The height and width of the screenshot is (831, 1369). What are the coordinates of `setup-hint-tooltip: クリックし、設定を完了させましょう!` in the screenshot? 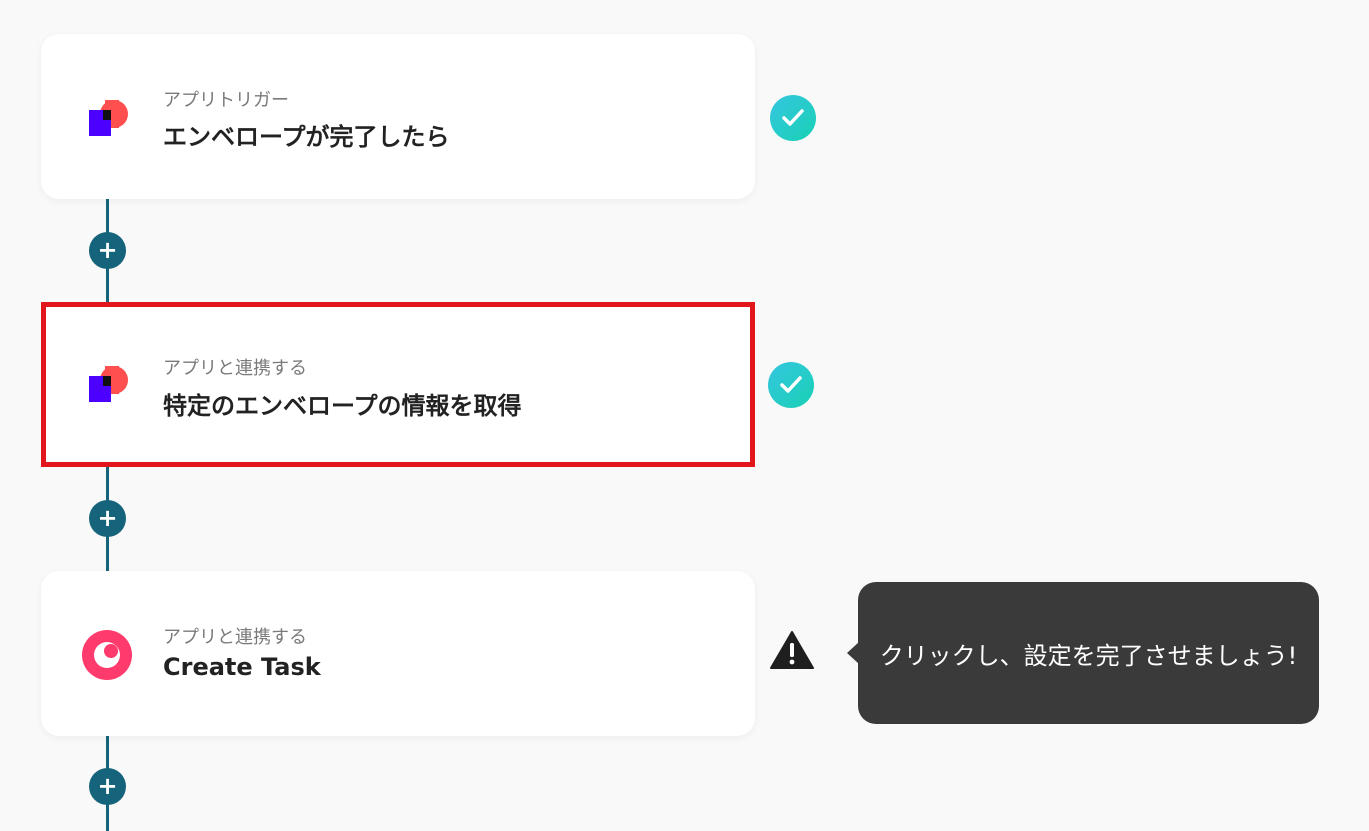 It's located at (1083, 653).